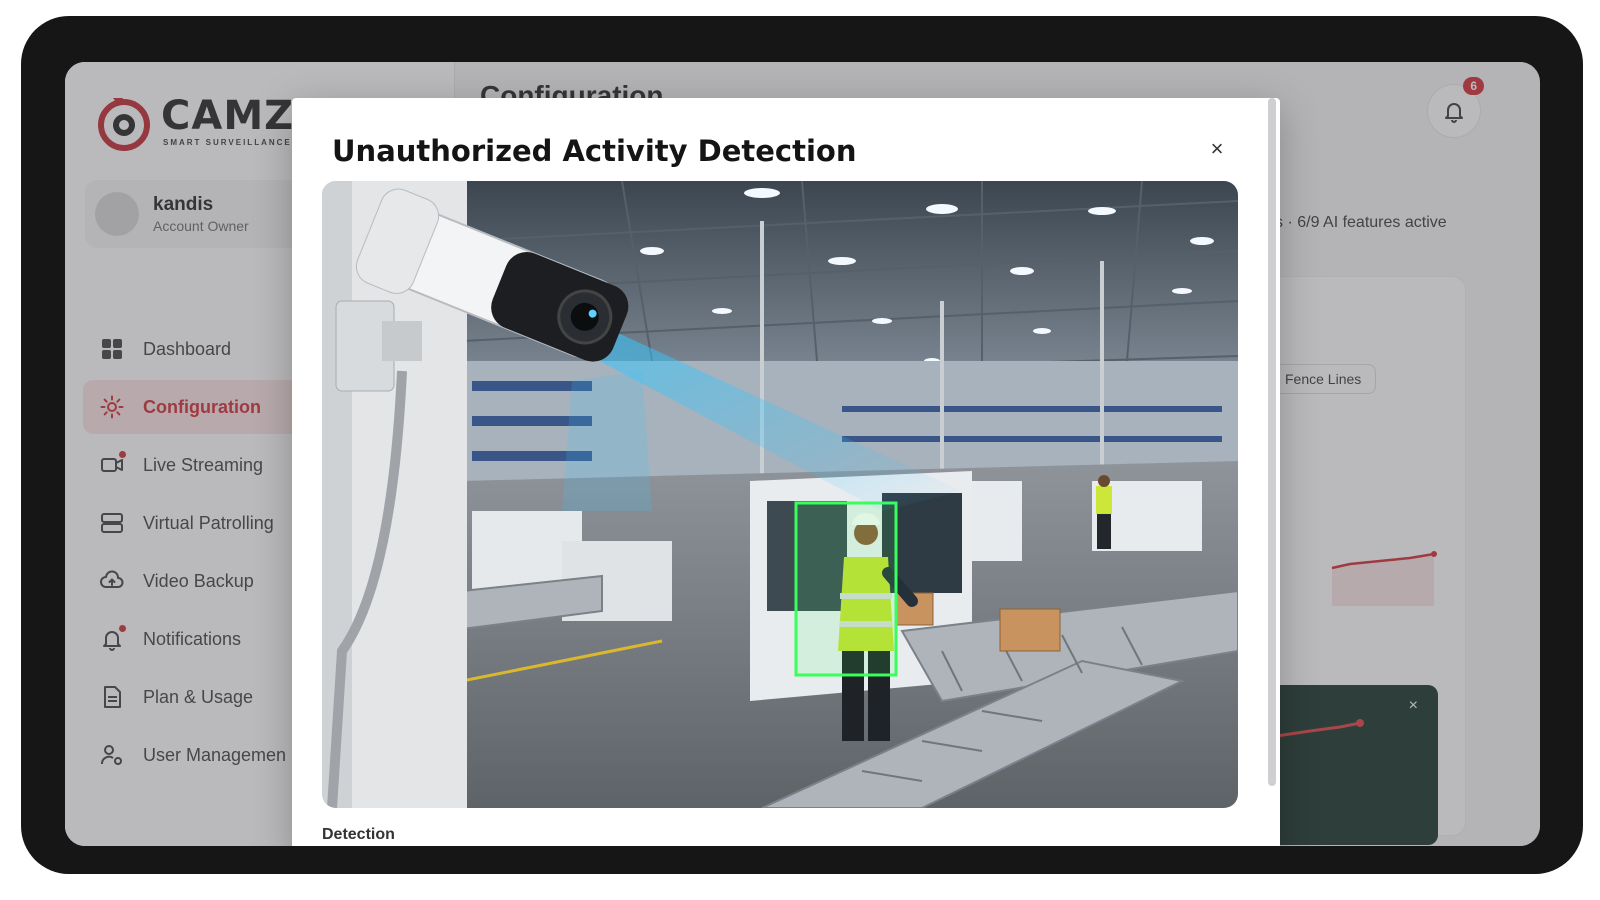 The width and height of the screenshot is (1600, 900). What do you see at coordinates (1217, 149) in the screenshot?
I see `close-button: ×` at bounding box center [1217, 149].